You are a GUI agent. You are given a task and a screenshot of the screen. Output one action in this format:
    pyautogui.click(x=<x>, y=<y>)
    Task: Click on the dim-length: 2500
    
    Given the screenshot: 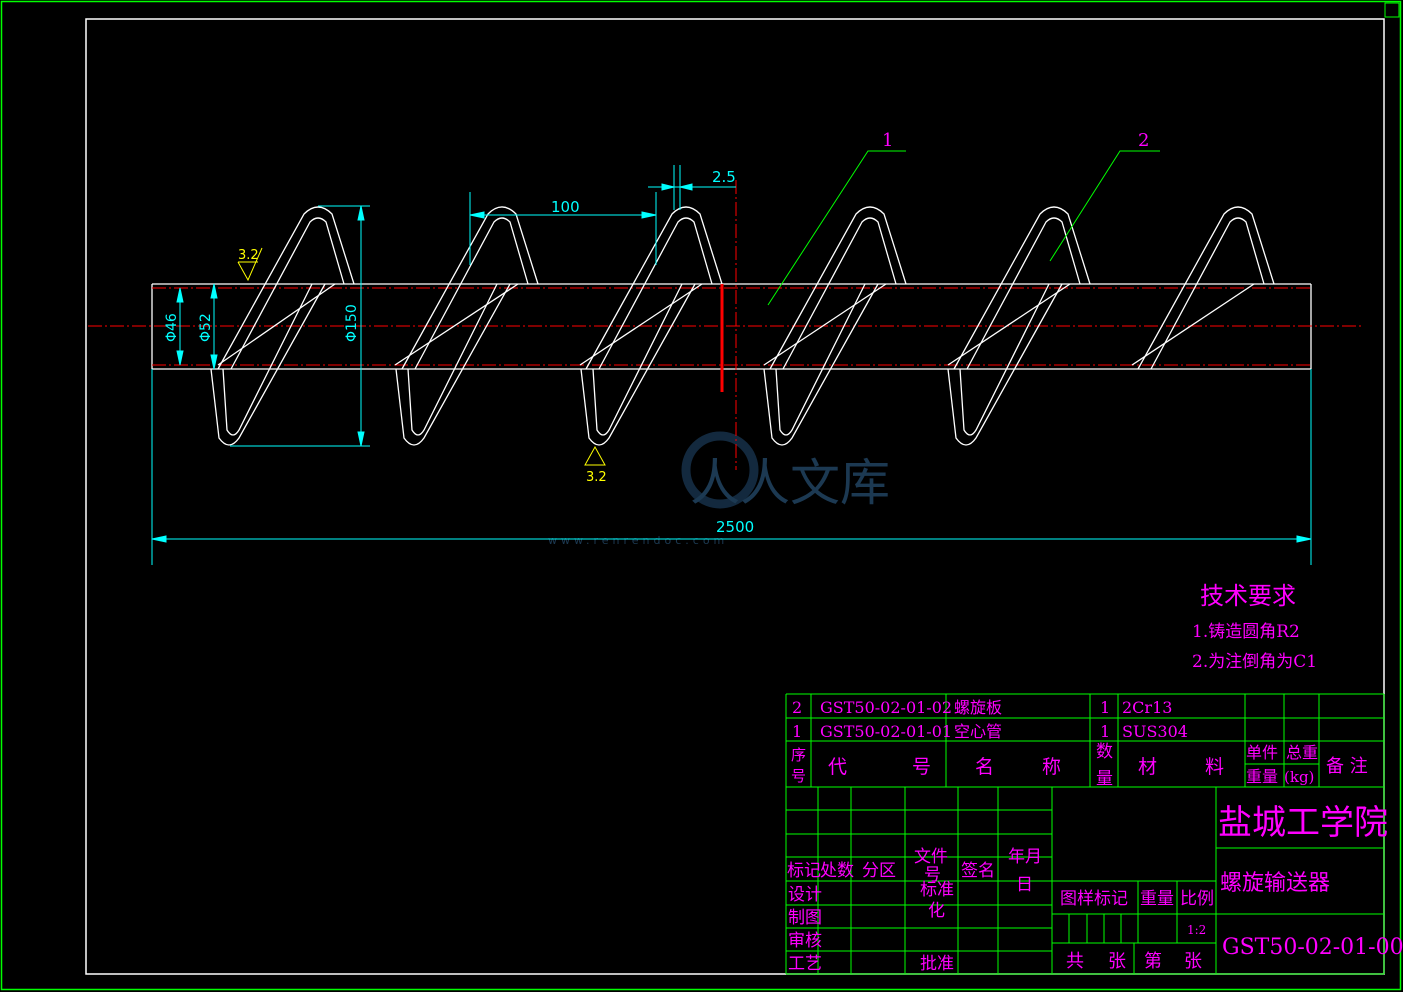 What is the action you would take?
    pyautogui.click(x=735, y=527)
    